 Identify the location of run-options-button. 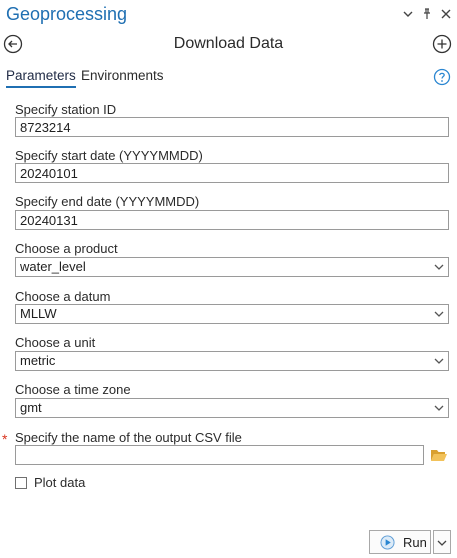
(442, 542).